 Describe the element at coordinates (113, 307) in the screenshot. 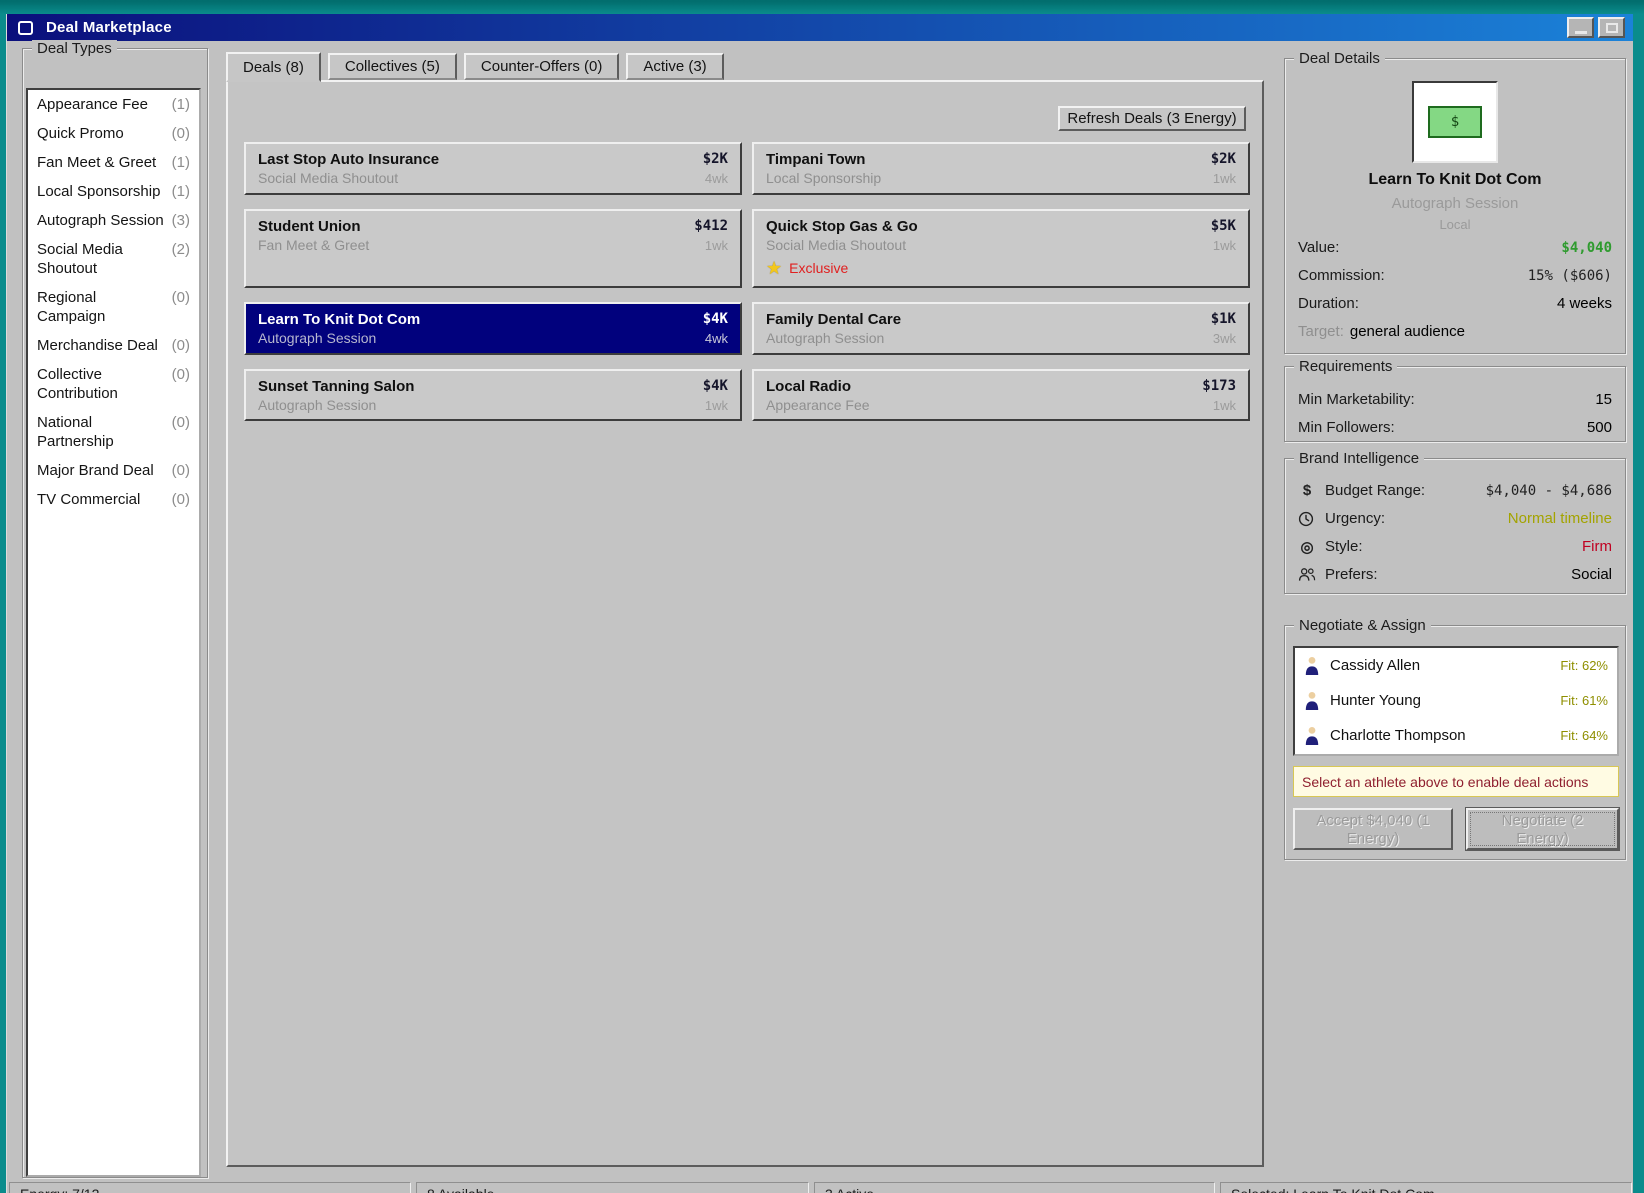

I see `sidebar-item-regional-campaign: Regional Campaign (0)` at that location.